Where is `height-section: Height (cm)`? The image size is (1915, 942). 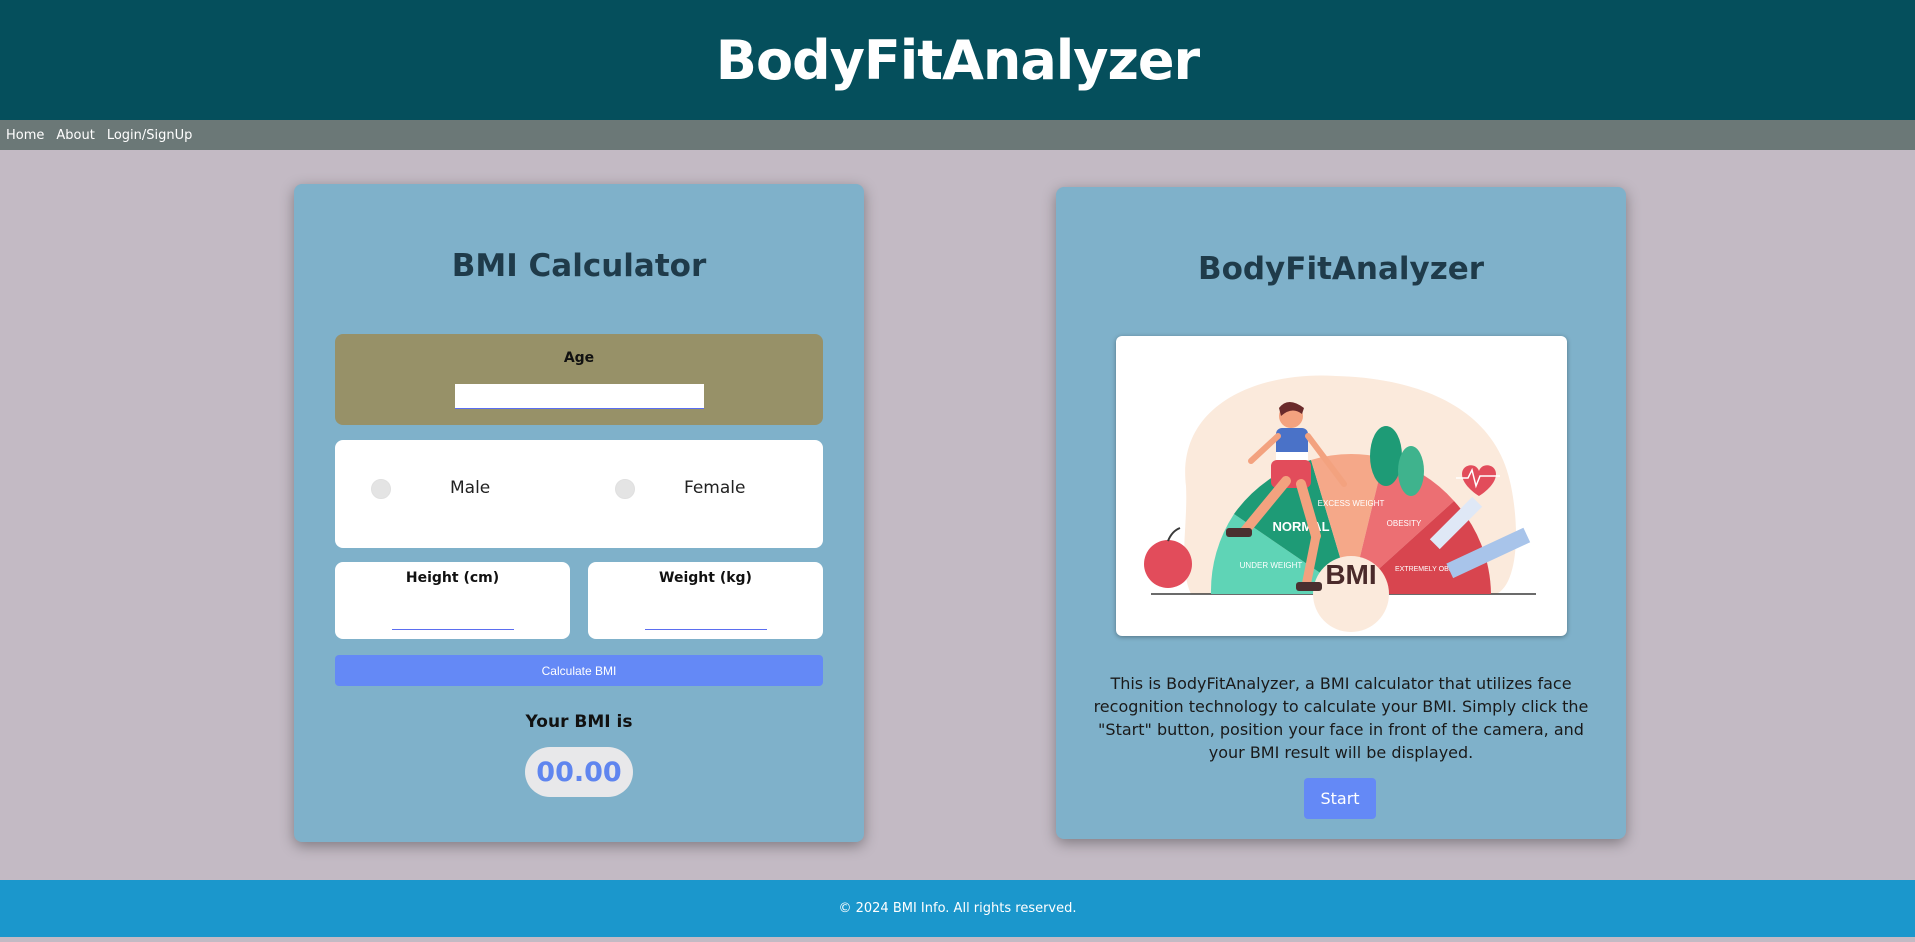
height-section: Height (cm) is located at coordinates (452, 600).